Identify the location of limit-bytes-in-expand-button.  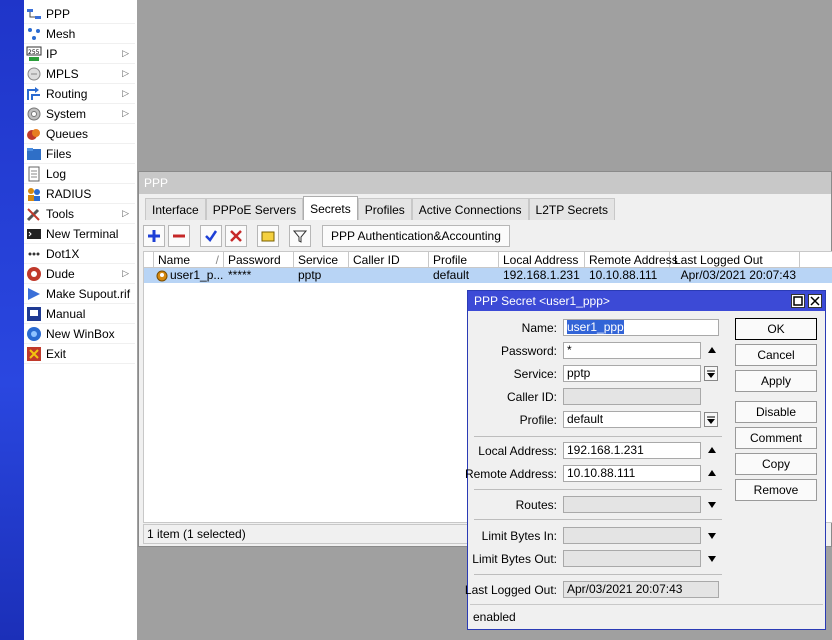
(712, 536).